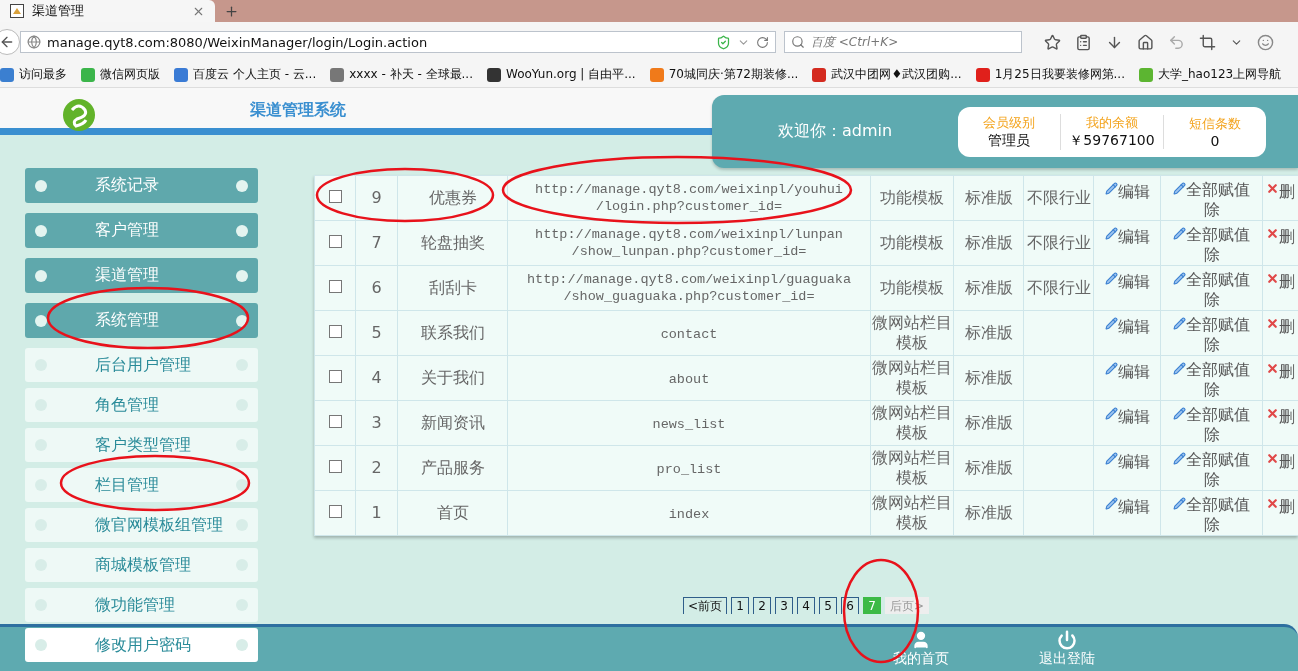 Image resolution: width=1298 pixels, height=671 pixels. What do you see at coordinates (689, 469) in the screenshot?
I see `url-text: pro_list` at bounding box center [689, 469].